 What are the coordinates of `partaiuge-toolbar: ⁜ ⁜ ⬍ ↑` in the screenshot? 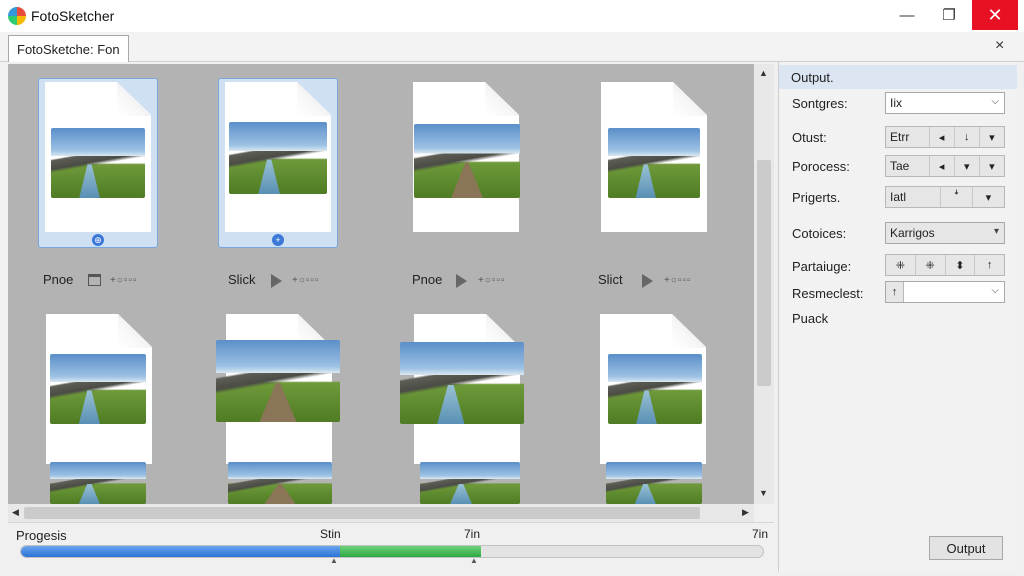 It's located at (945, 265).